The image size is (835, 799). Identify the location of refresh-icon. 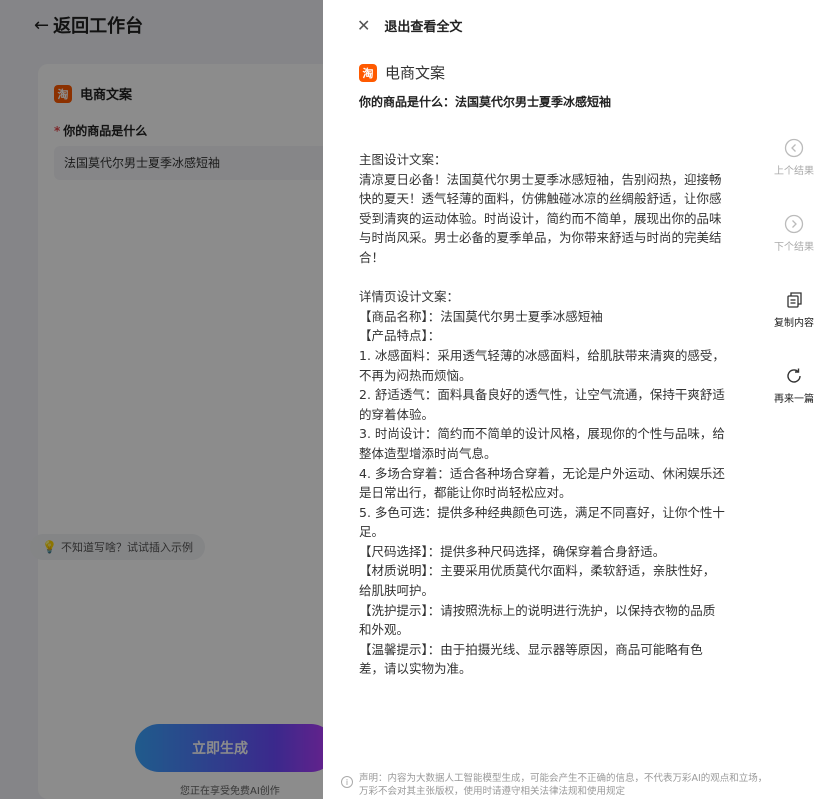
(794, 376).